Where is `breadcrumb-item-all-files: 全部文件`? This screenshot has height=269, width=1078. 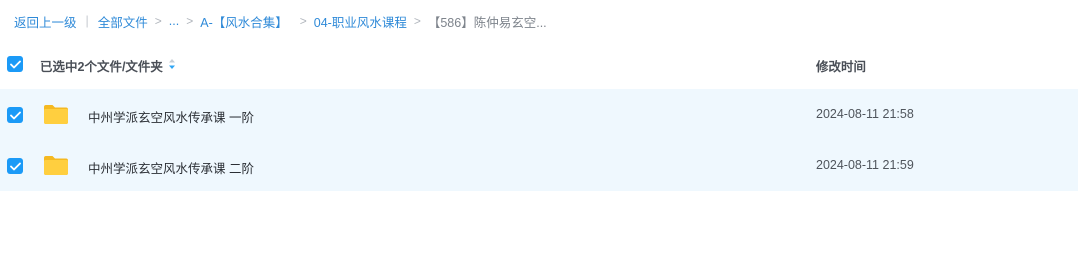
breadcrumb-item-all-files: 全部文件 is located at coordinates (123, 21).